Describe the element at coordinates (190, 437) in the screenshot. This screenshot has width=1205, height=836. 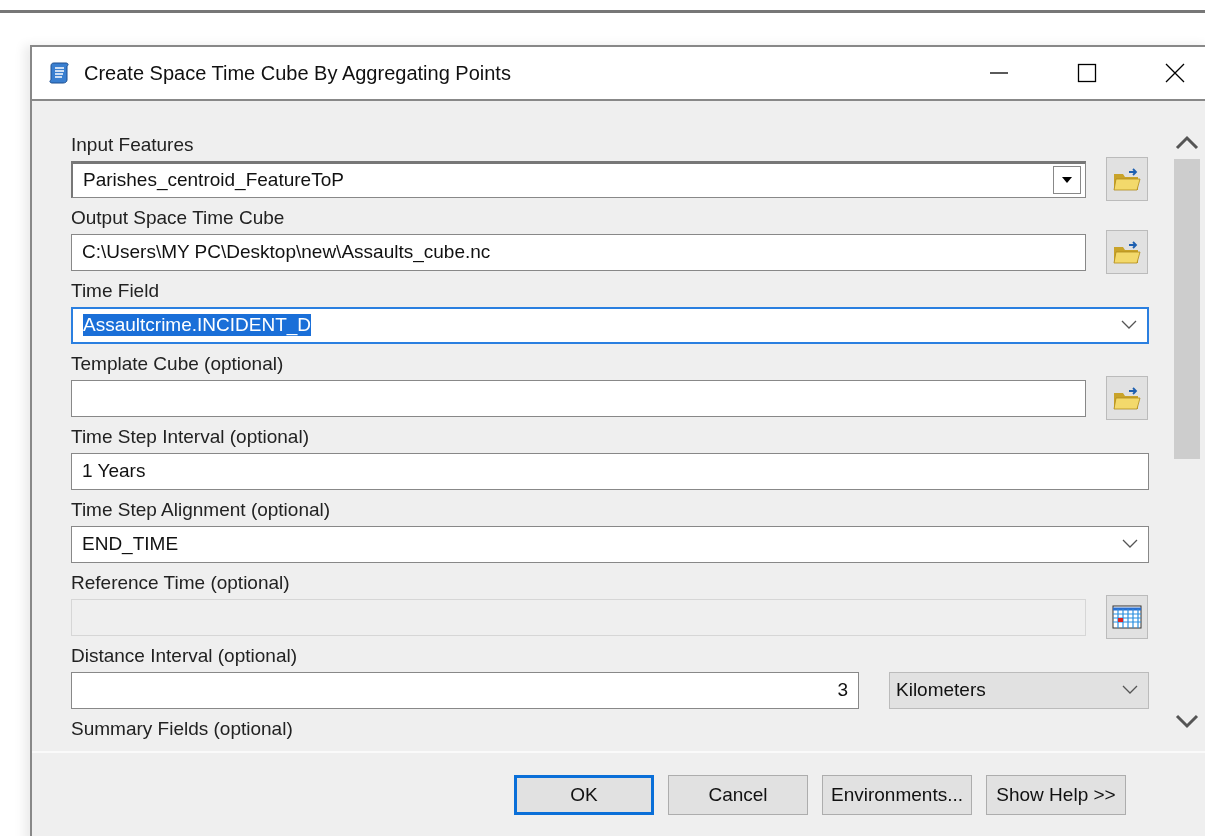
I see `parameter-label: Time Step Interval (optional)` at that location.